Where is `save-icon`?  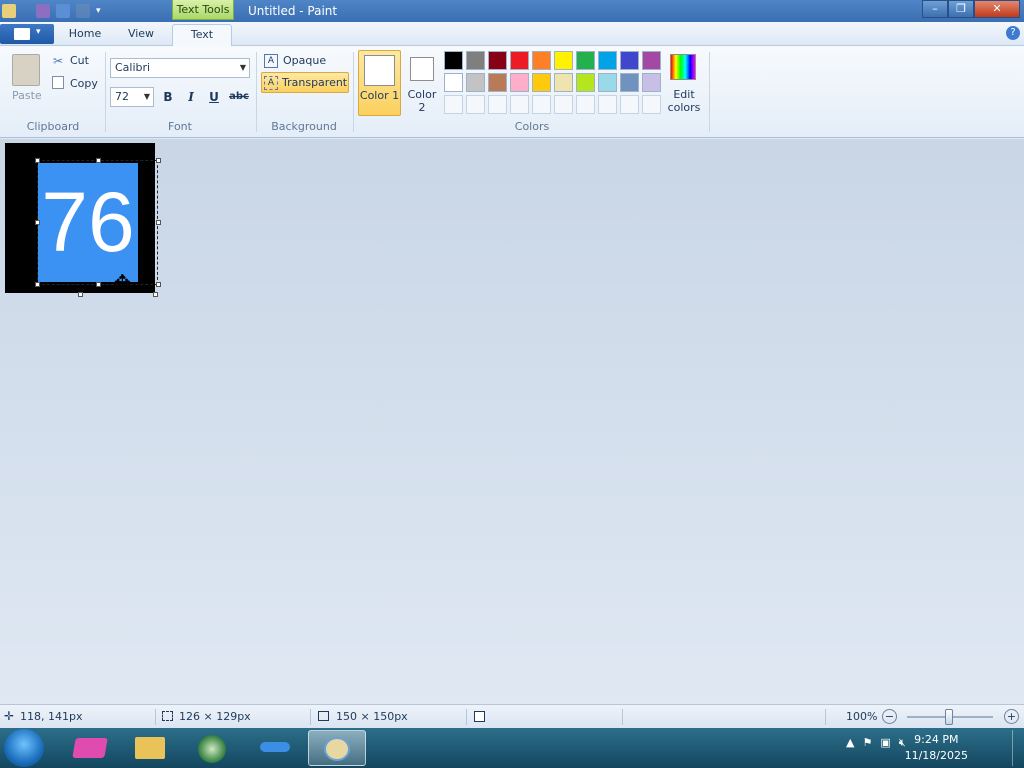 save-icon is located at coordinates (43, 11).